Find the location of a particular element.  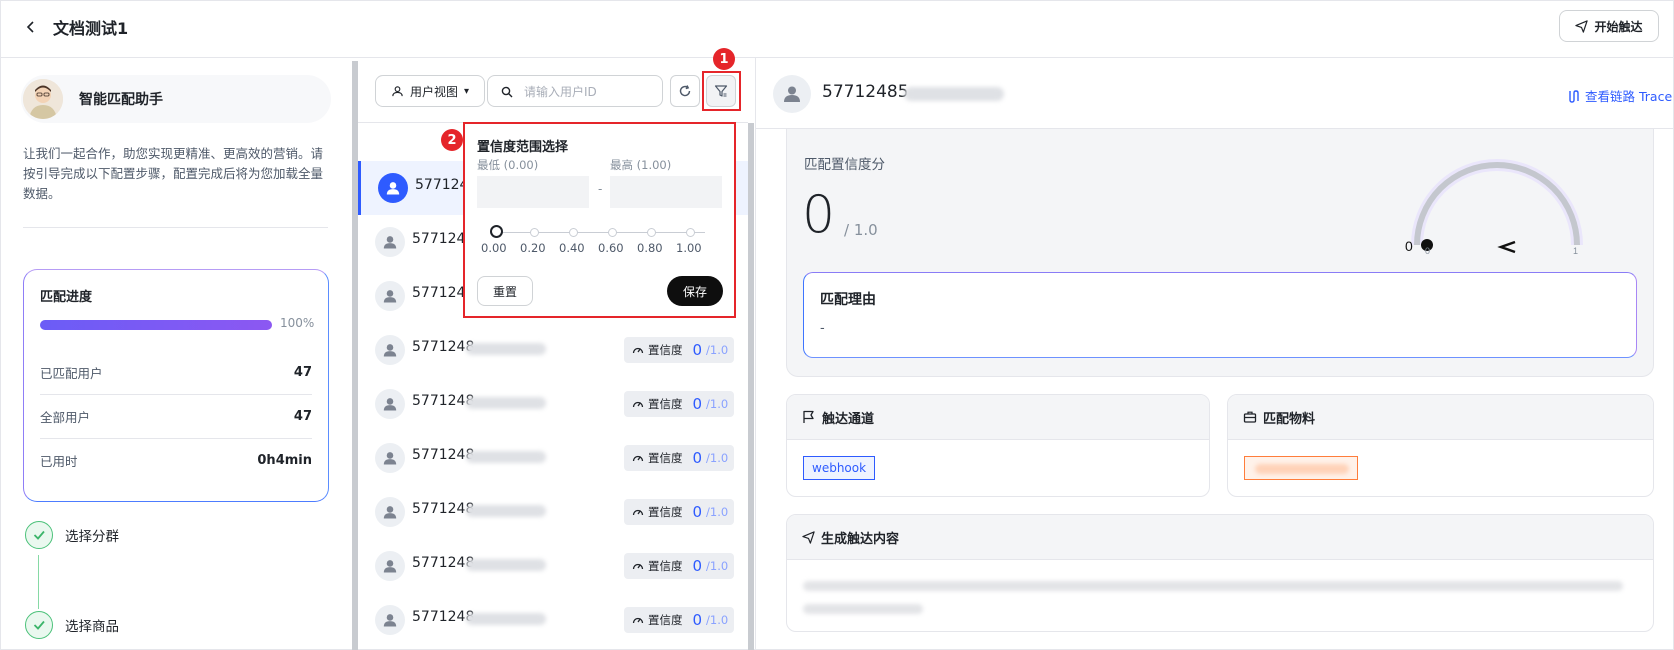

reason-title: 匹配理由 is located at coordinates (848, 300).